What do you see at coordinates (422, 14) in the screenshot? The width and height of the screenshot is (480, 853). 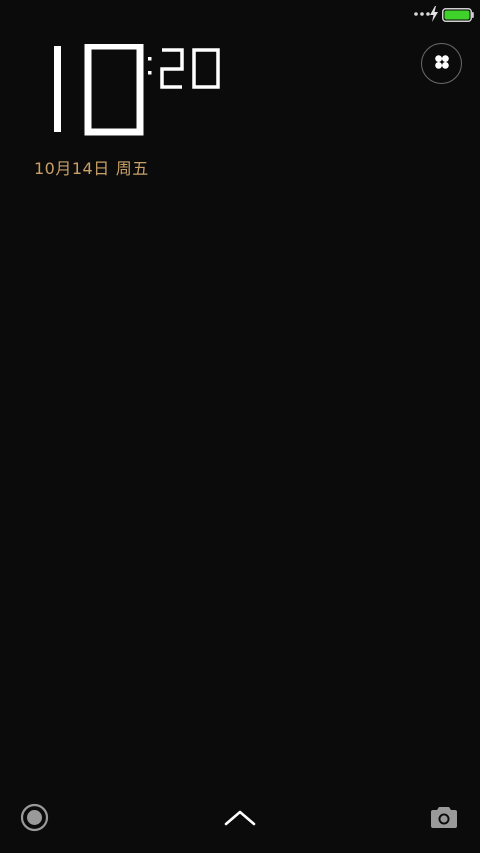 I see `more-dots-icon` at bounding box center [422, 14].